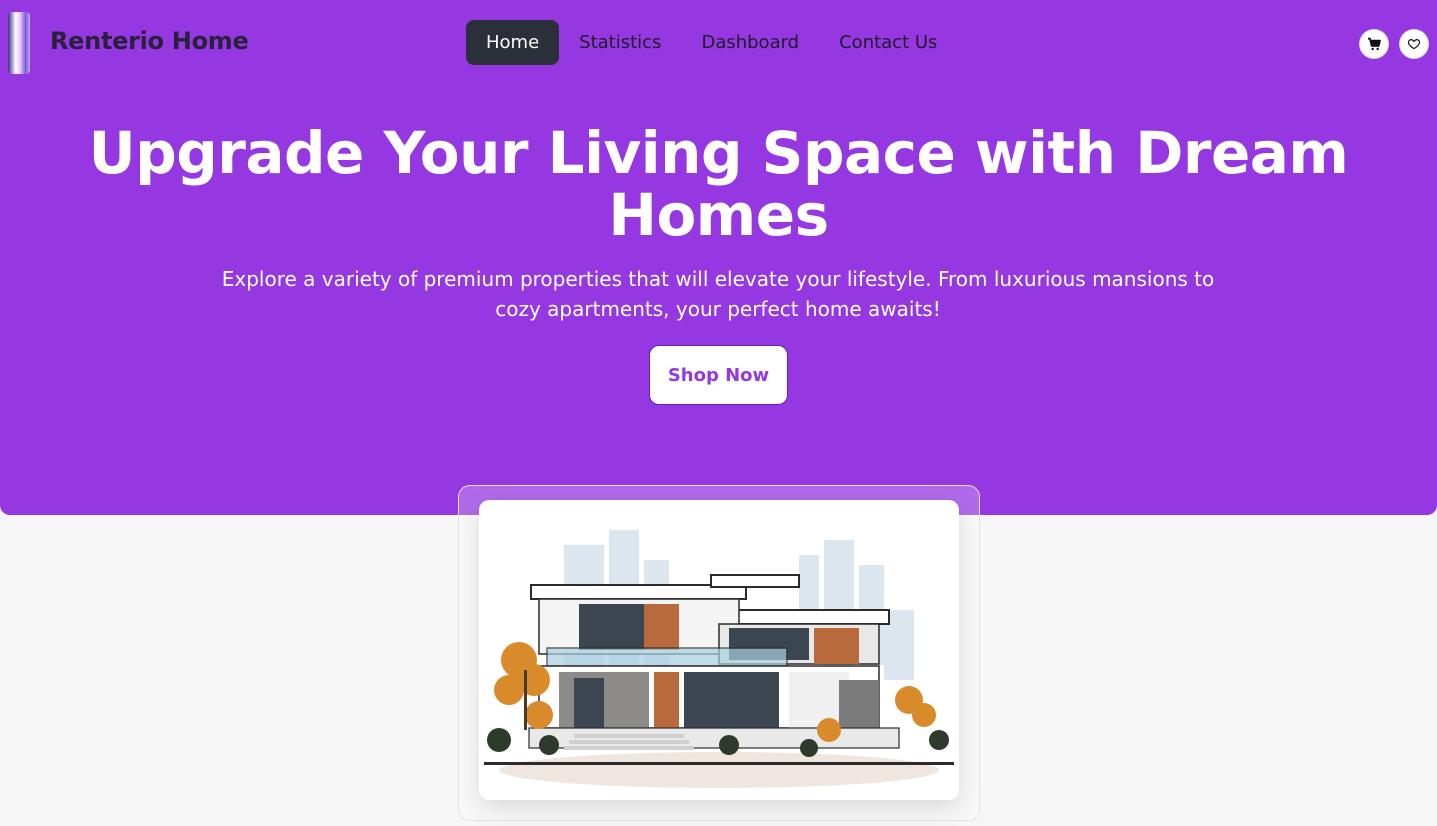 The width and height of the screenshot is (1437, 826). Describe the element at coordinates (719, 659) in the screenshot. I see `house-illustration` at that location.